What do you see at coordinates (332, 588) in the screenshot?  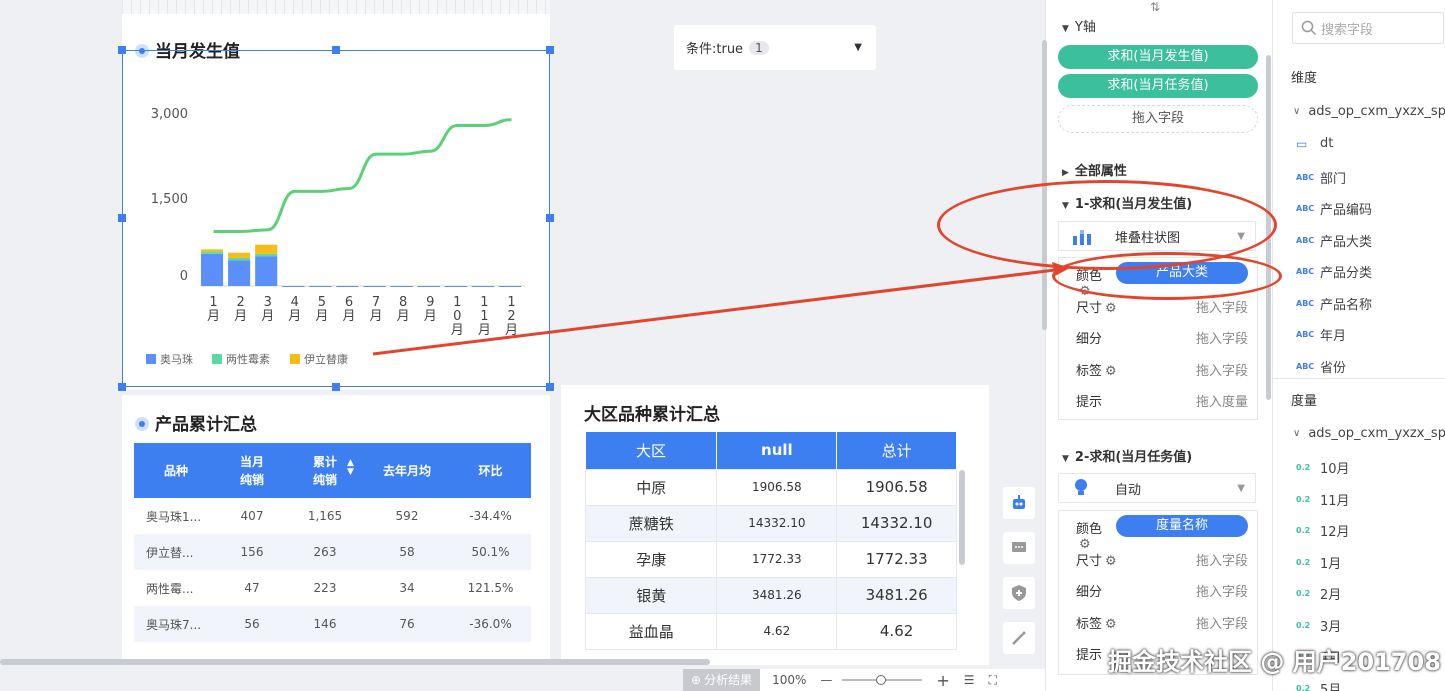 I see `table-row: 两性霉... 47 223 34 121.5%` at bounding box center [332, 588].